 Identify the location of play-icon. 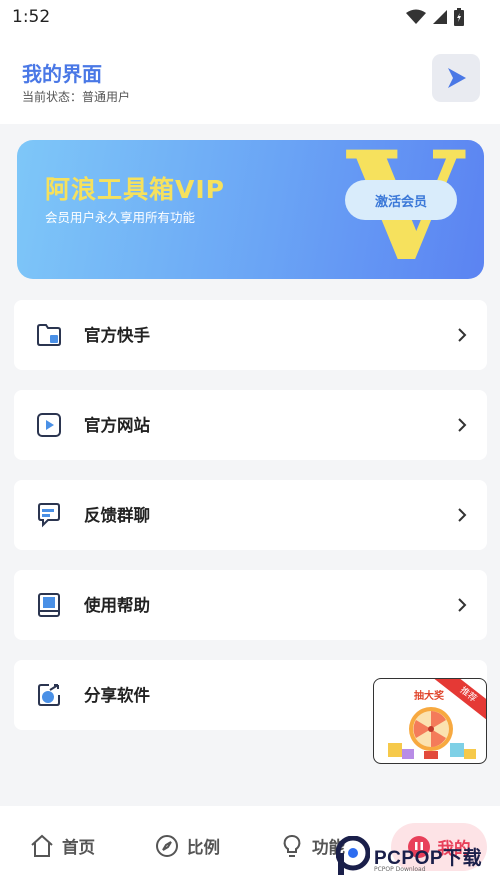
(457, 78).